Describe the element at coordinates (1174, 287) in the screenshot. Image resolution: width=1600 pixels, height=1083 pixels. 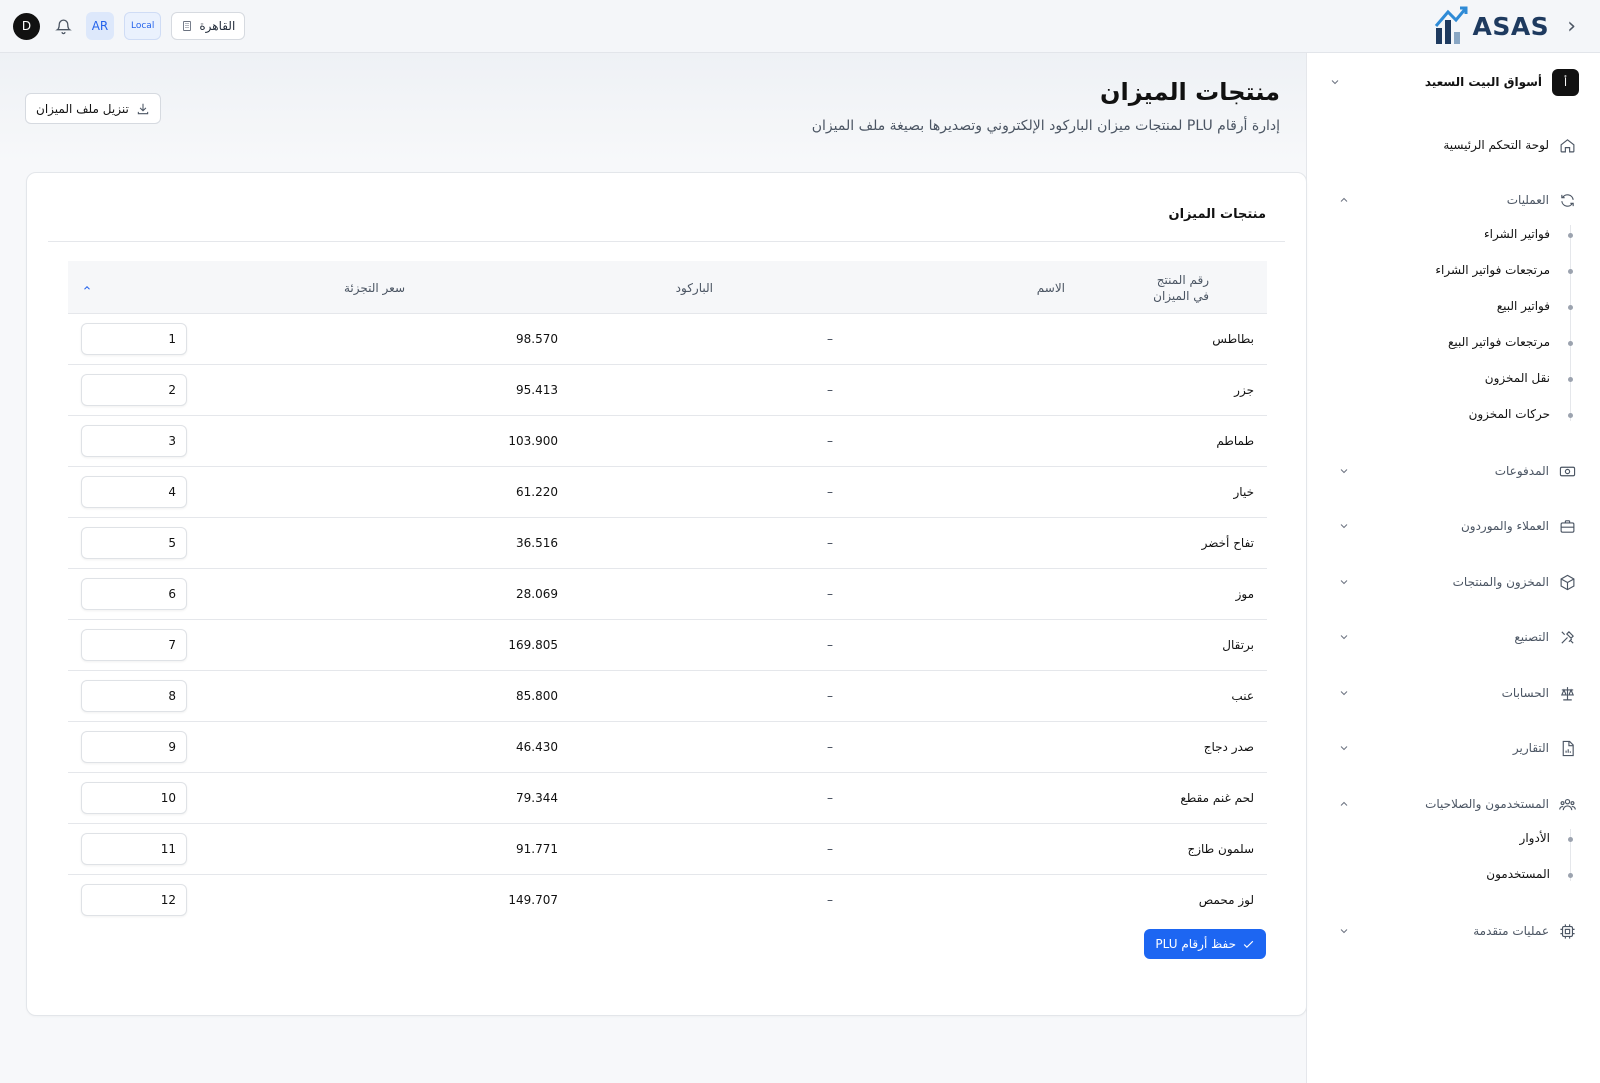
I see `column-header-plu: رقم المنتج في الميزان` at that location.